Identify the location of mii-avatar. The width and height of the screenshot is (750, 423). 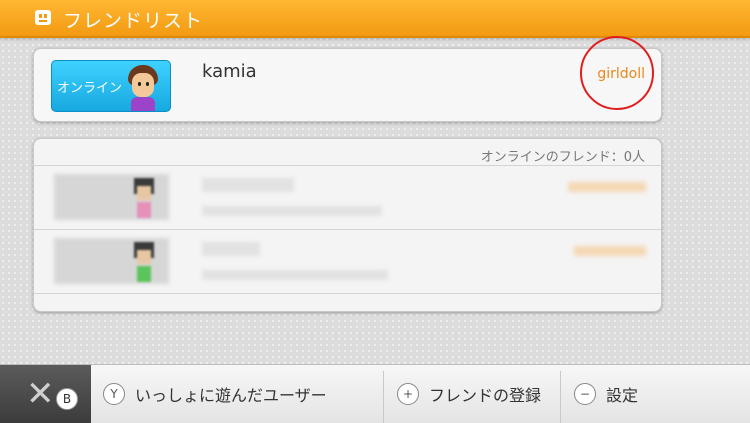
(143, 88).